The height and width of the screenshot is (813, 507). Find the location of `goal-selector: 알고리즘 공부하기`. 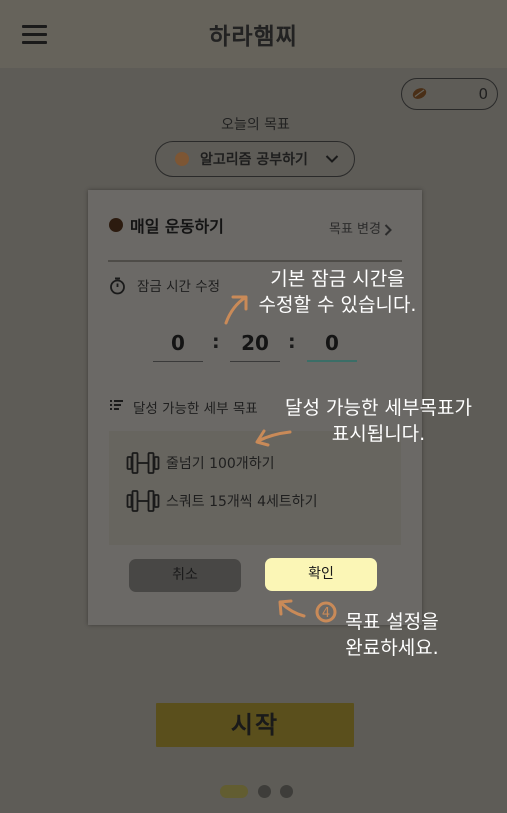

goal-selector: 알고리즘 공부하기 is located at coordinates (255, 159).